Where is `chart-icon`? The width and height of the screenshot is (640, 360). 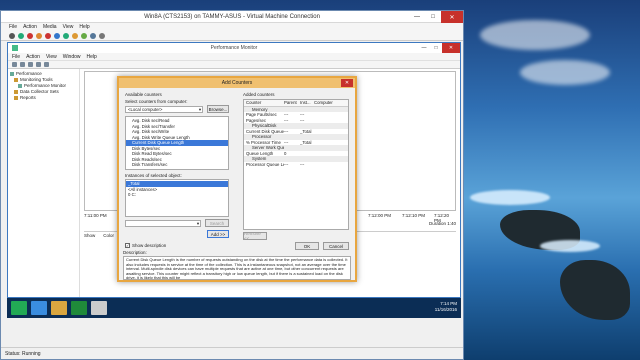 chart-icon is located at coordinates (20, 86).